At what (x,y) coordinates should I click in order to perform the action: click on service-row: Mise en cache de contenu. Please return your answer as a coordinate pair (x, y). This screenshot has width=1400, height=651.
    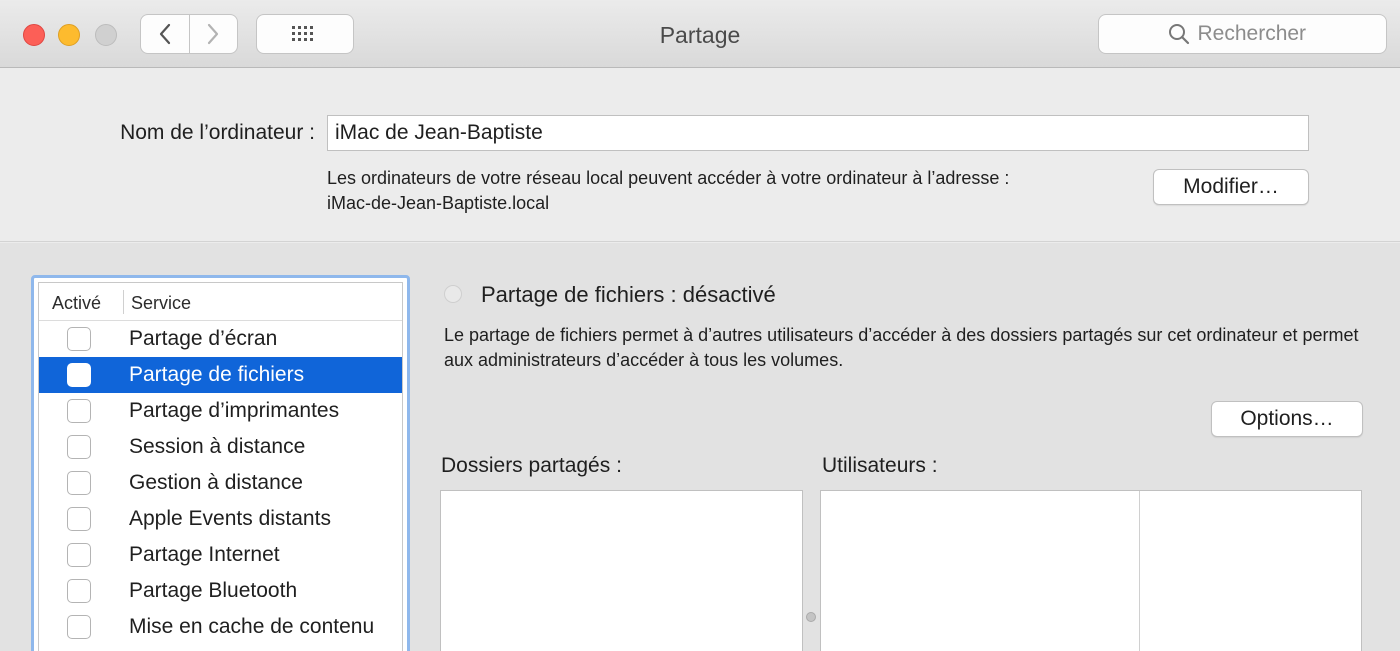
    Looking at the image, I should click on (220, 627).